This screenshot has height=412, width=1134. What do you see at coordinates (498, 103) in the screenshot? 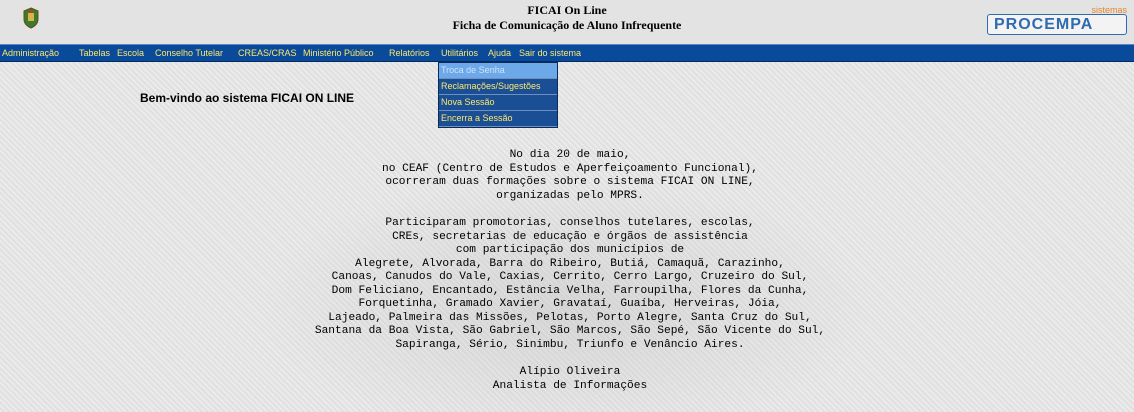
I see `dropdown-item-nova-sessao: Nova Sessão` at bounding box center [498, 103].